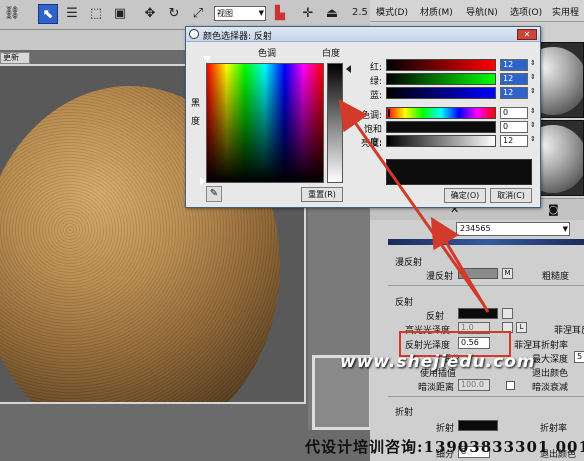 Image resolution: width=584 pixels, height=461 pixels. Describe the element at coordinates (332, 14) in the screenshot. I see `keyboard-shortcut-icon: ⏏` at that location.